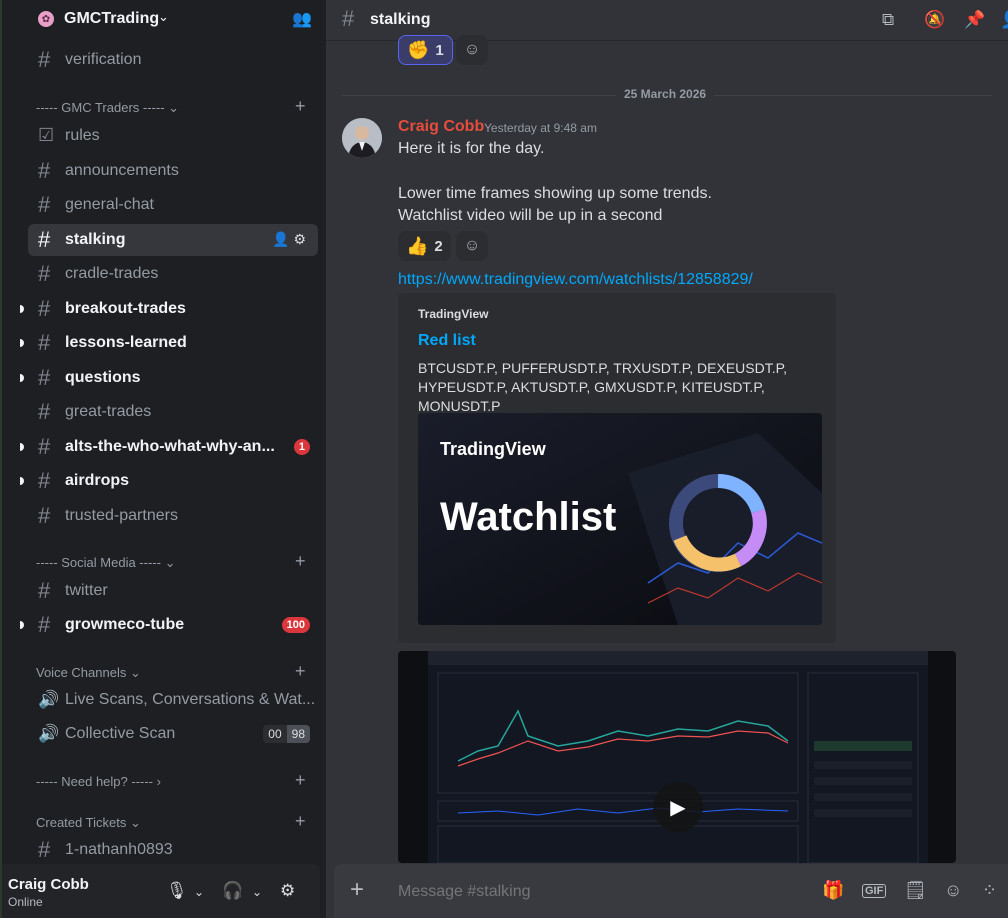 The image size is (1008, 918). What do you see at coordinates (169, 309) in the screenshot?
I see `channel-breakout-trades: # breakout-trades` at bounding box center [169, 309].